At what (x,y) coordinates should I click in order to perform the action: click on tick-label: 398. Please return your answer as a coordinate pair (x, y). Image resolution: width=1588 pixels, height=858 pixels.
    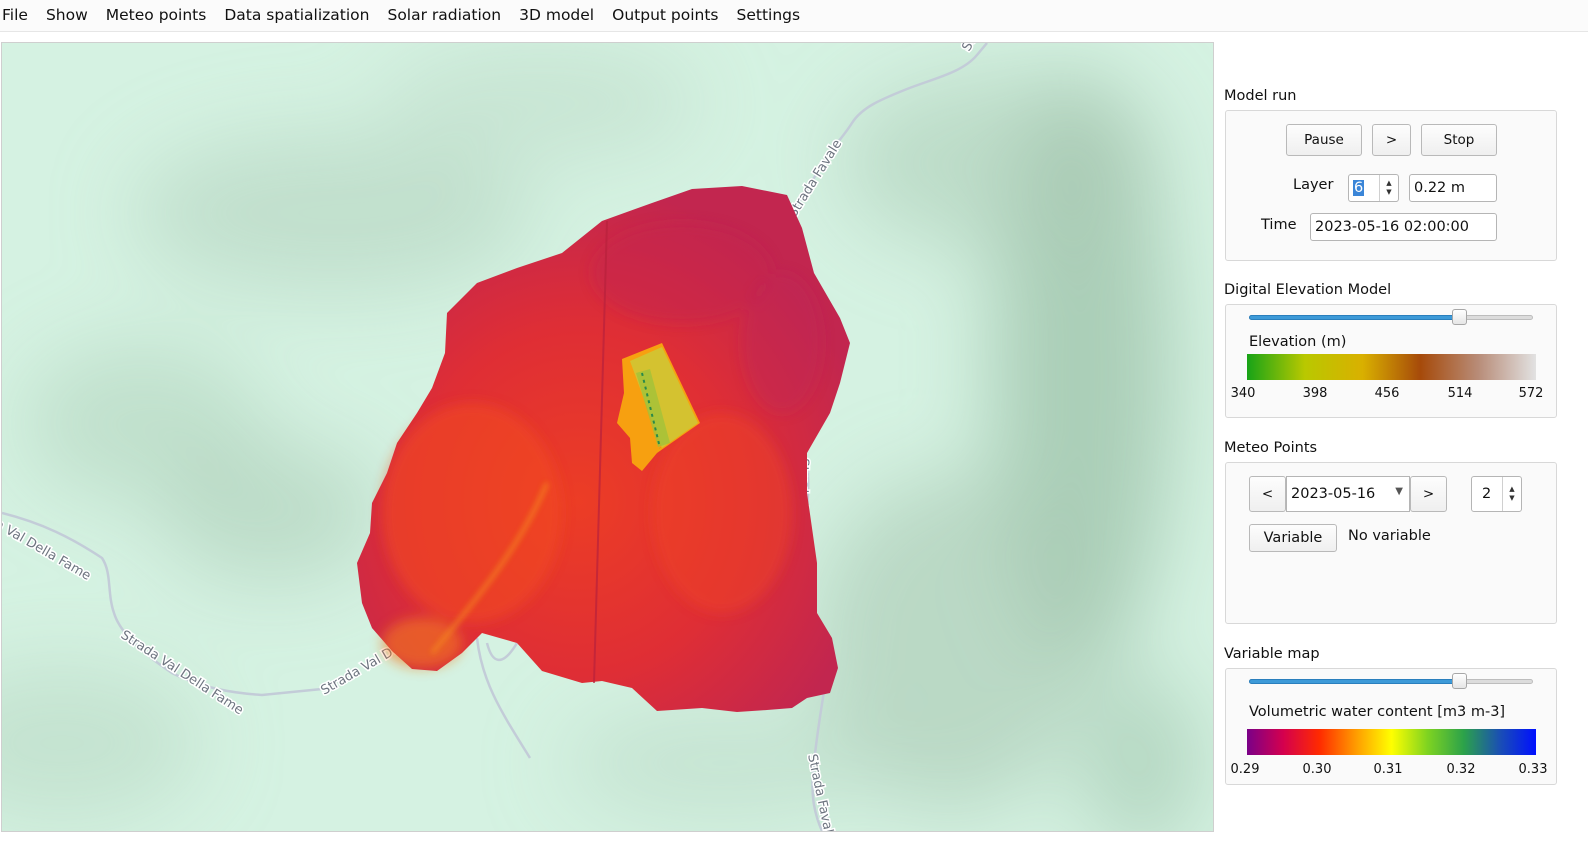
    Looking at the image, I should click on (1315, 393).